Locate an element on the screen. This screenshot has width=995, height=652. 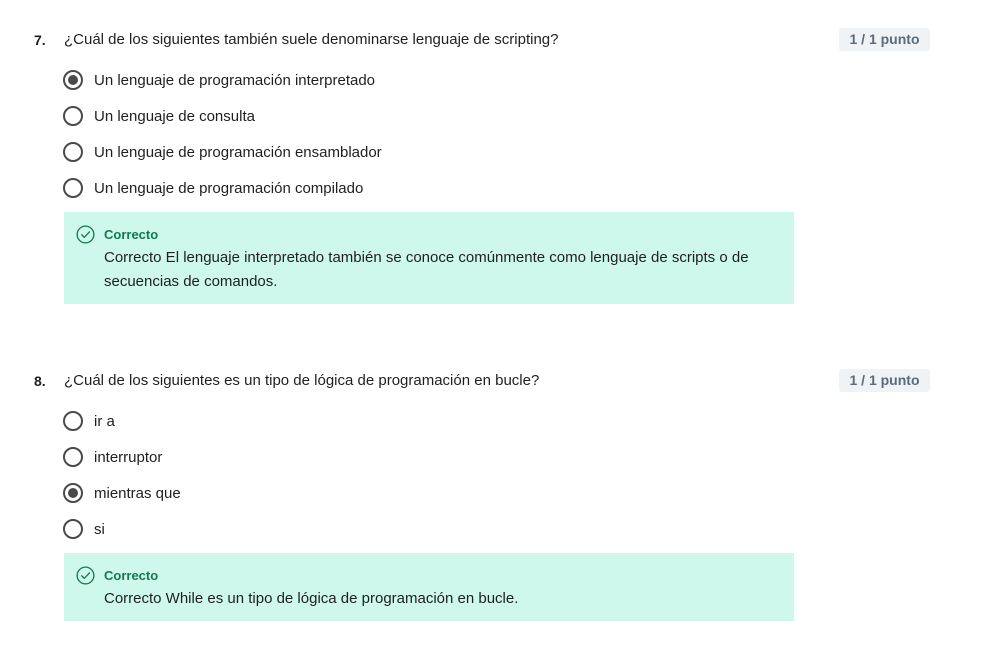
option-label: Un lenguaje de programación interpretado is located at coordinates (235, 80).